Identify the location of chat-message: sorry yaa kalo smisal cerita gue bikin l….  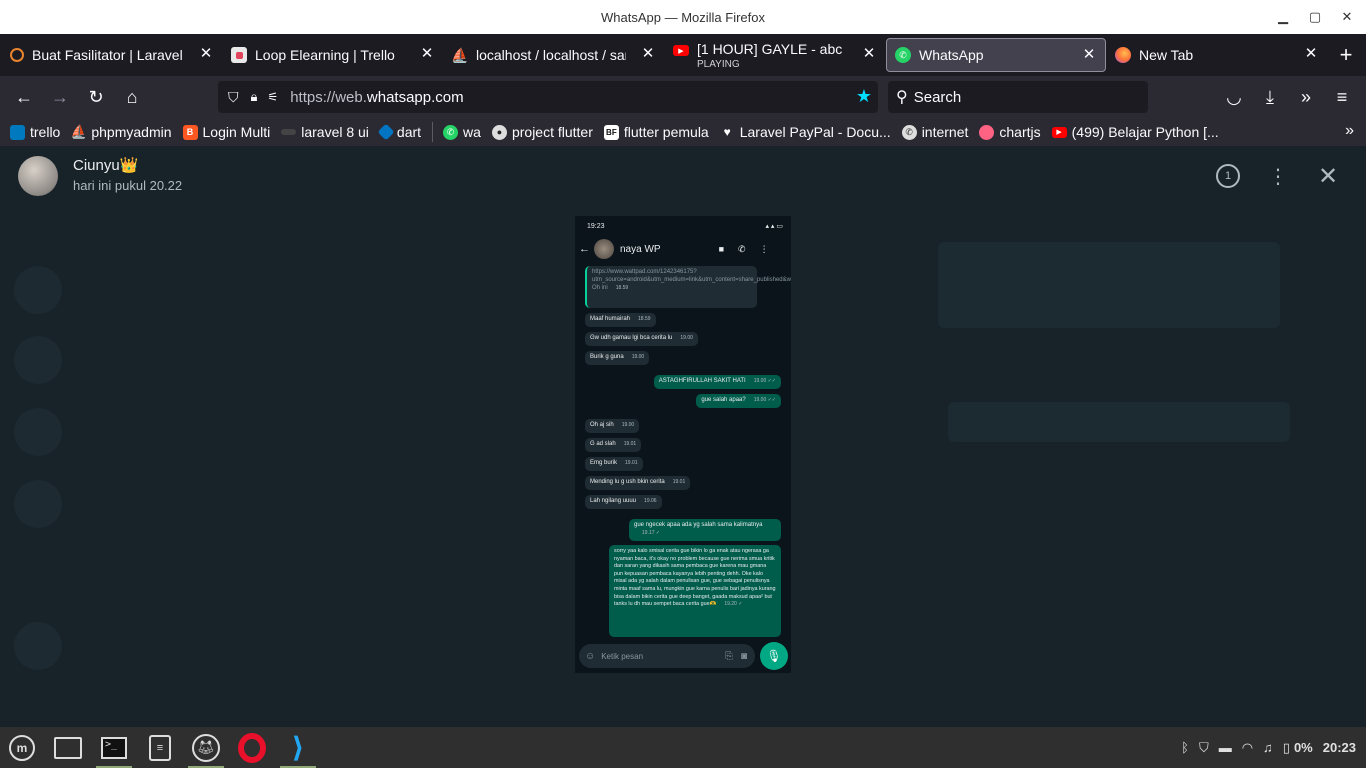
(695, 591).